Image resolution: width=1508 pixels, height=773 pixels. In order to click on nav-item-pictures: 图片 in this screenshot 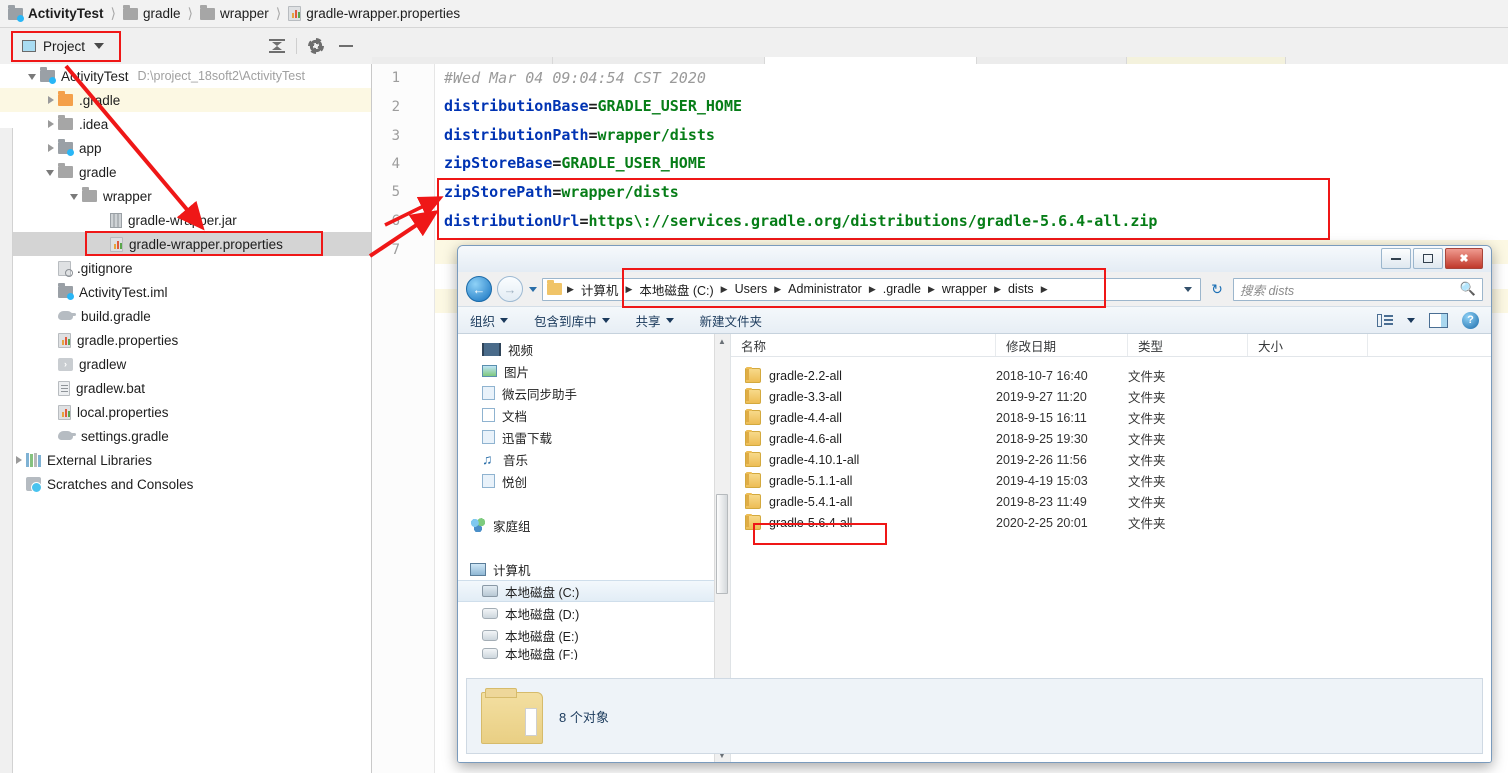, I will do `click(594, 371)`.